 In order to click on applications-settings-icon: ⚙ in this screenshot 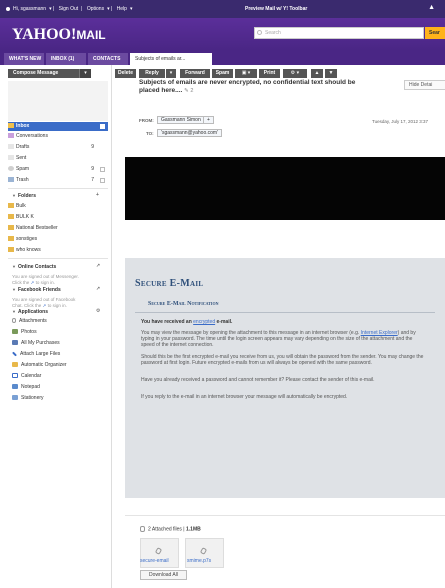, I will do `click(98, 311)`.